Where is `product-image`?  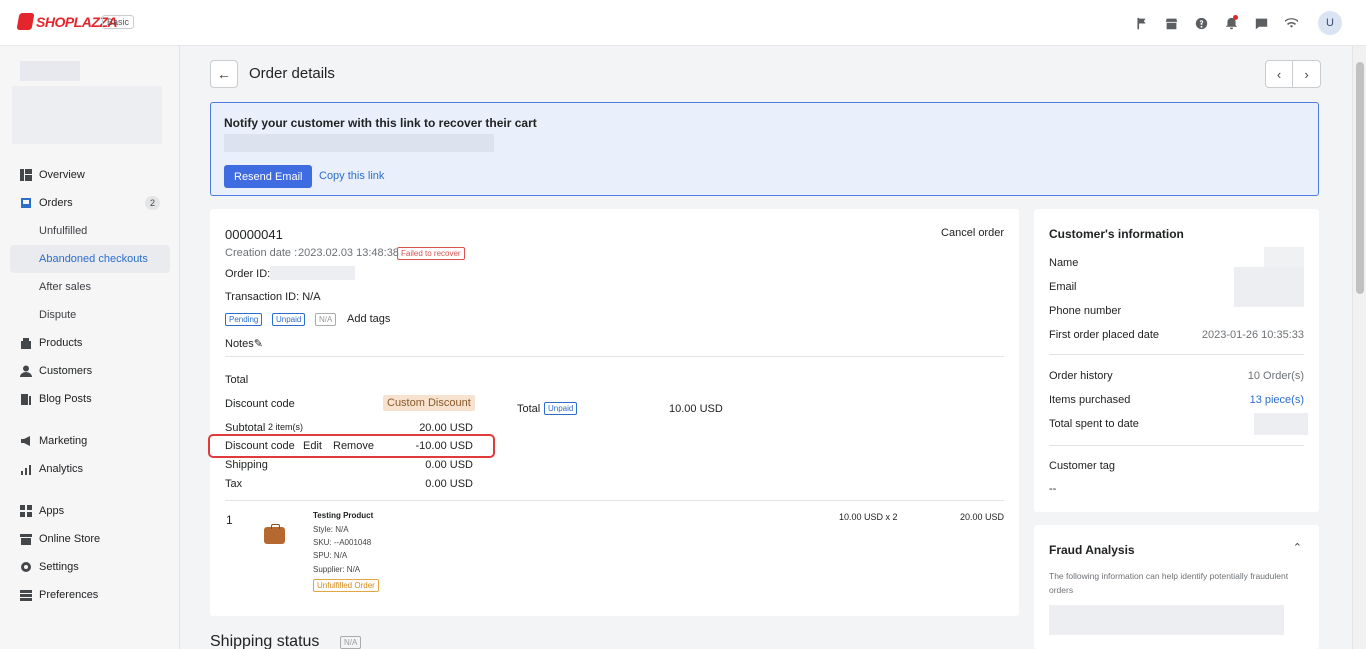
product-image is located at coordinates (274, 534).